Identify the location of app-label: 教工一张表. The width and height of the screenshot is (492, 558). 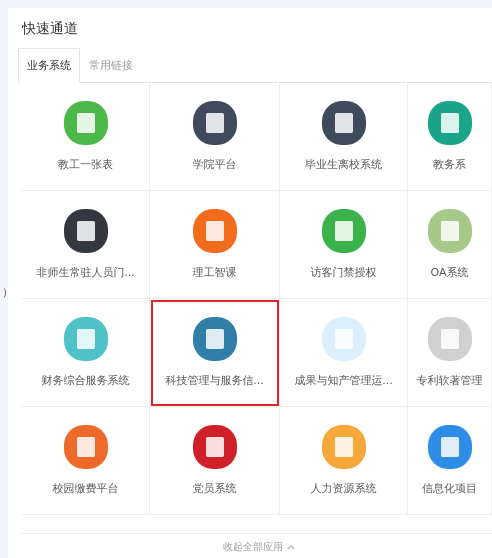
(85, 164).